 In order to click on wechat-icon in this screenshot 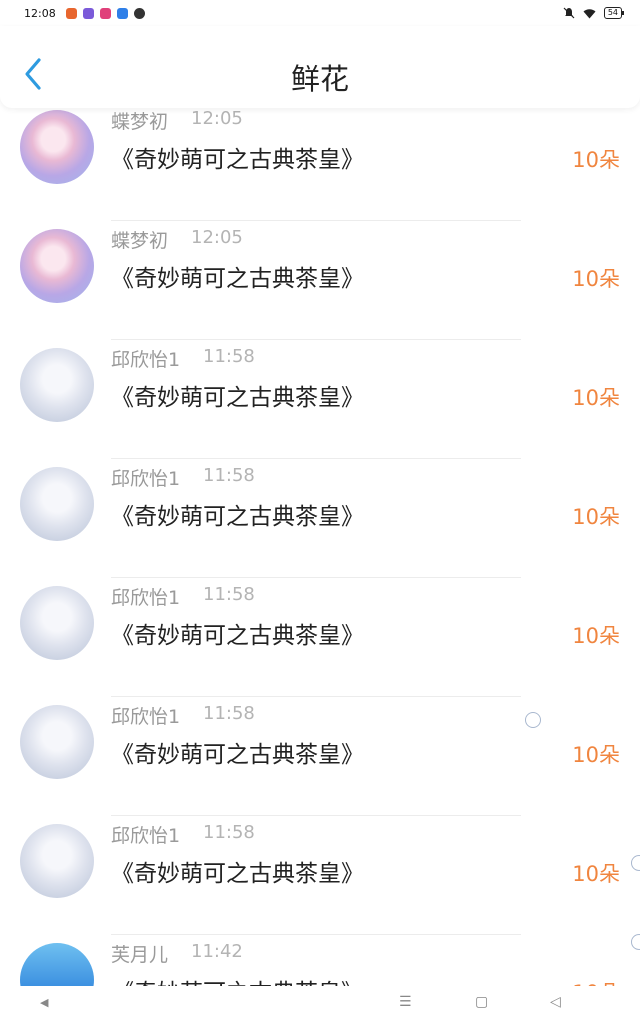, I will do `click(139, 13)`.